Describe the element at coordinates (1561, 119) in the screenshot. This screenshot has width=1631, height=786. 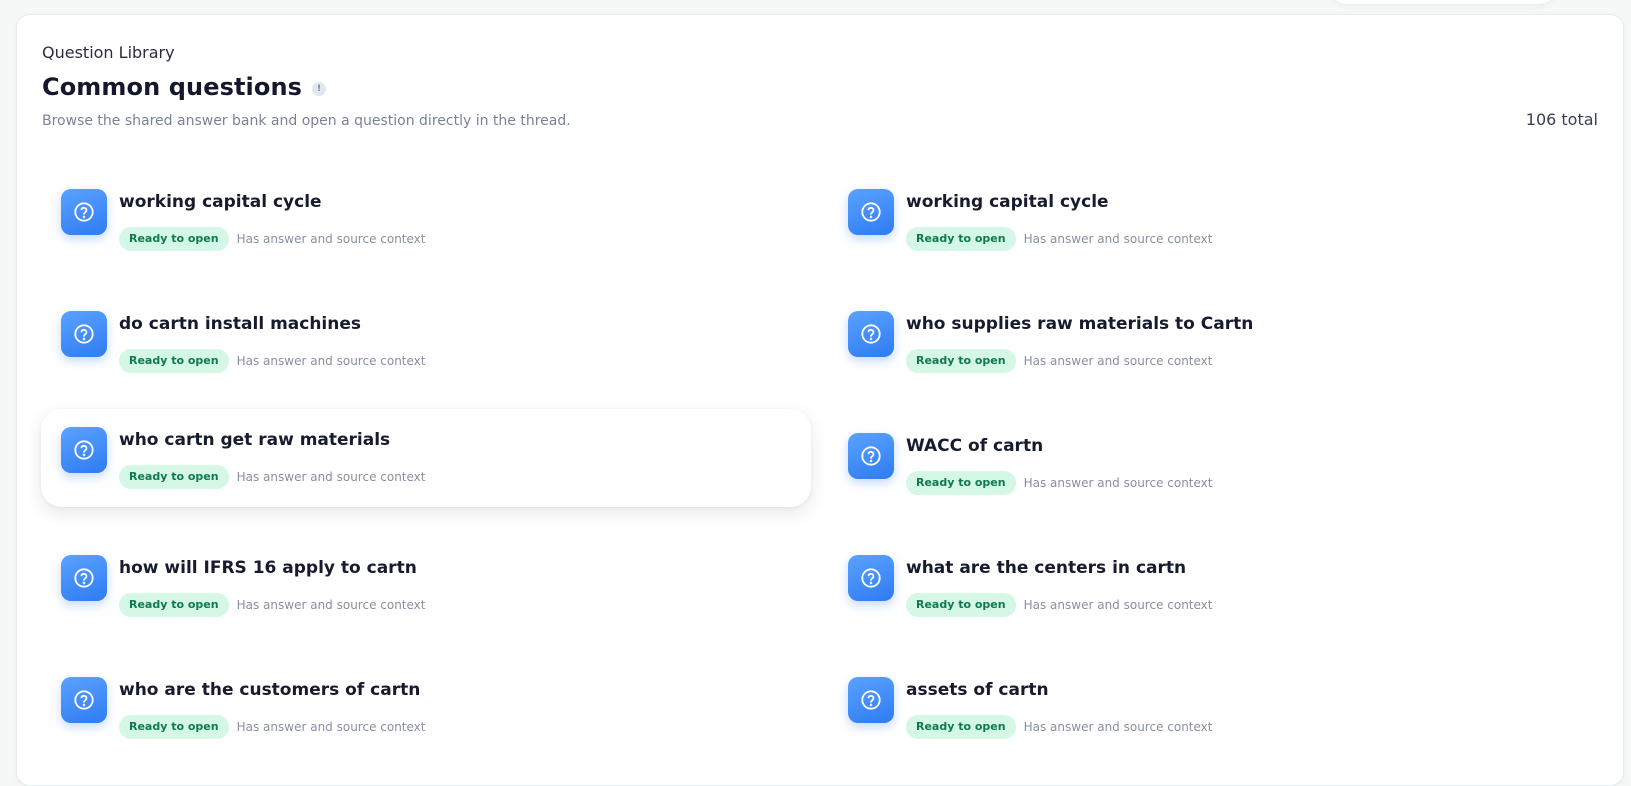
I see `total-count: 106 total` at that location.